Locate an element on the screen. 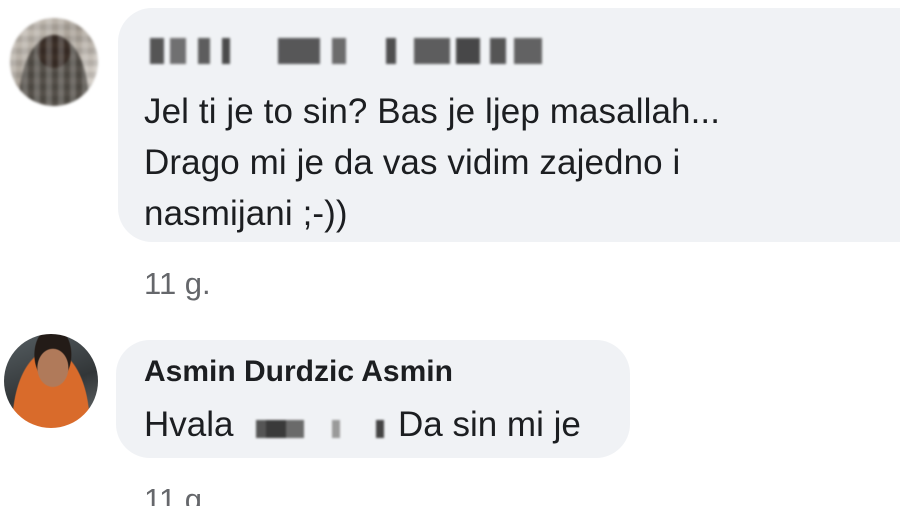 This screenshot has width=900, height=506. pixelation-overlay is located at coordinates (54, 62).